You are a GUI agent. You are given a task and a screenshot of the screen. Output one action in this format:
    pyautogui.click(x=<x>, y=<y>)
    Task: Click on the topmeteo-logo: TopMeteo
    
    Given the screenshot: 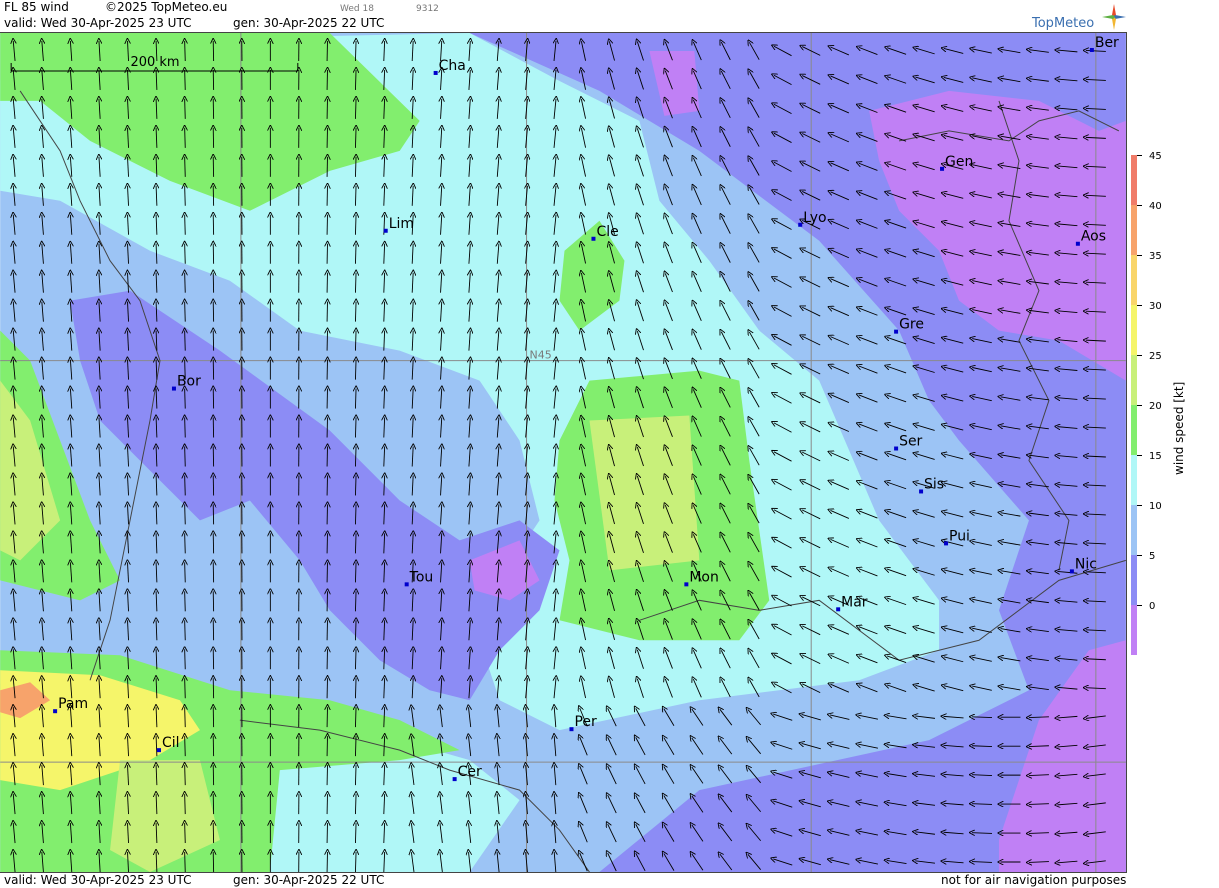 What is the action you would take?
    pyautogui.click(x=1079, y=17)
    